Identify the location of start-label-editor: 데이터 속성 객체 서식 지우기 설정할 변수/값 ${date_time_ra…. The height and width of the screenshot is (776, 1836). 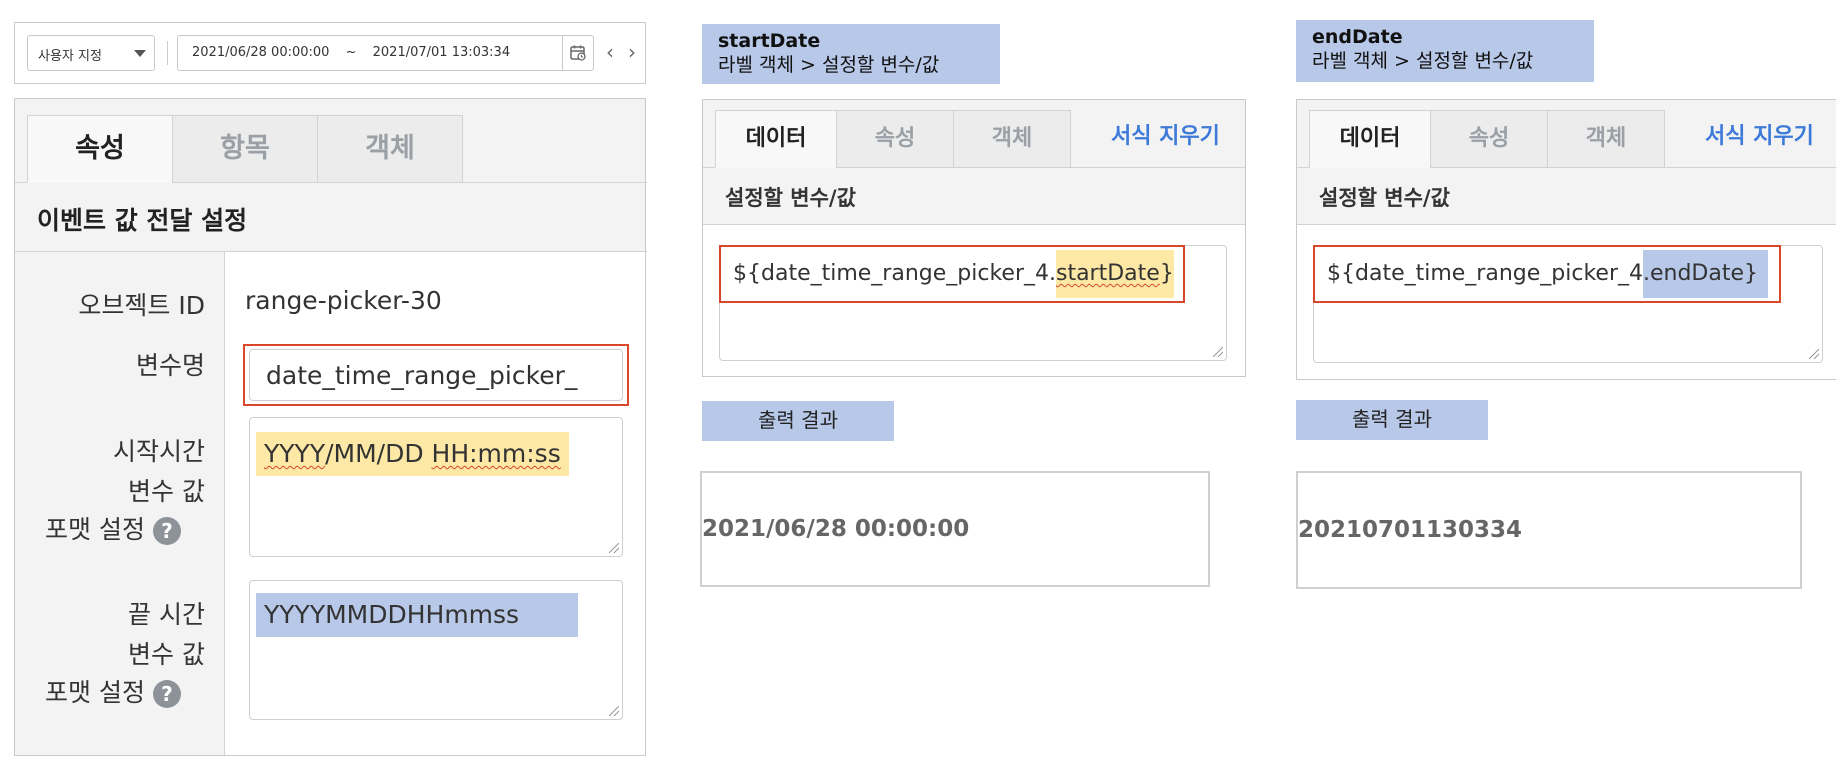
(974, 238).